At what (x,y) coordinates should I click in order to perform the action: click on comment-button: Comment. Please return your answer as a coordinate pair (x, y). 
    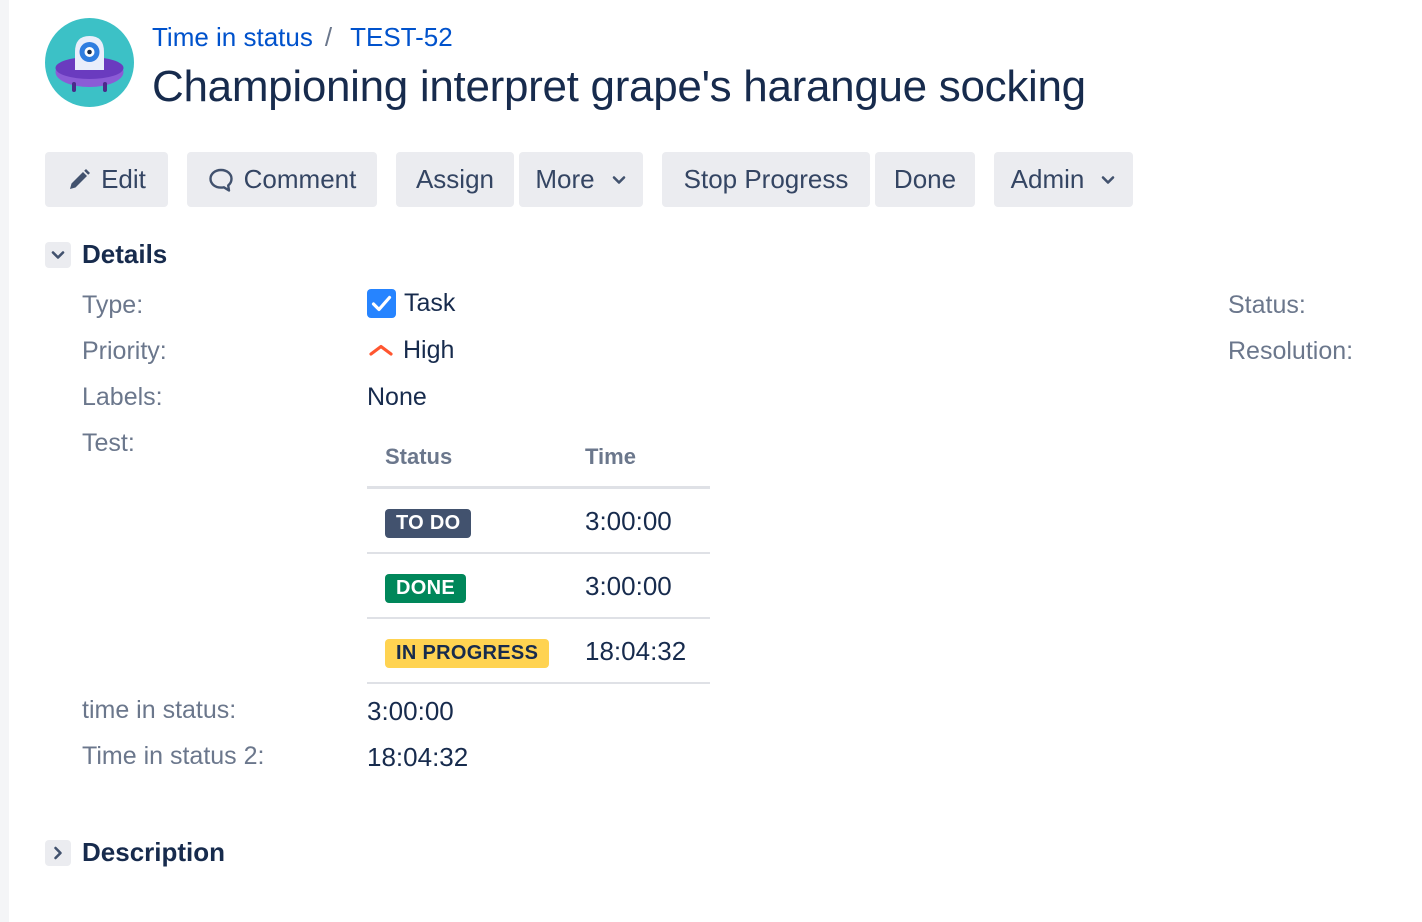
    Looking at the image, I should click on (282, 179).